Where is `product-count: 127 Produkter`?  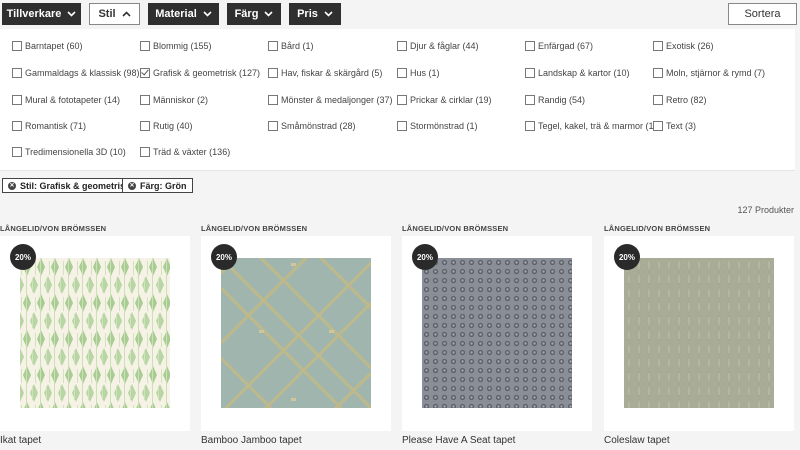 product-count: 127 Produkter is located at coordinates (765, 210).